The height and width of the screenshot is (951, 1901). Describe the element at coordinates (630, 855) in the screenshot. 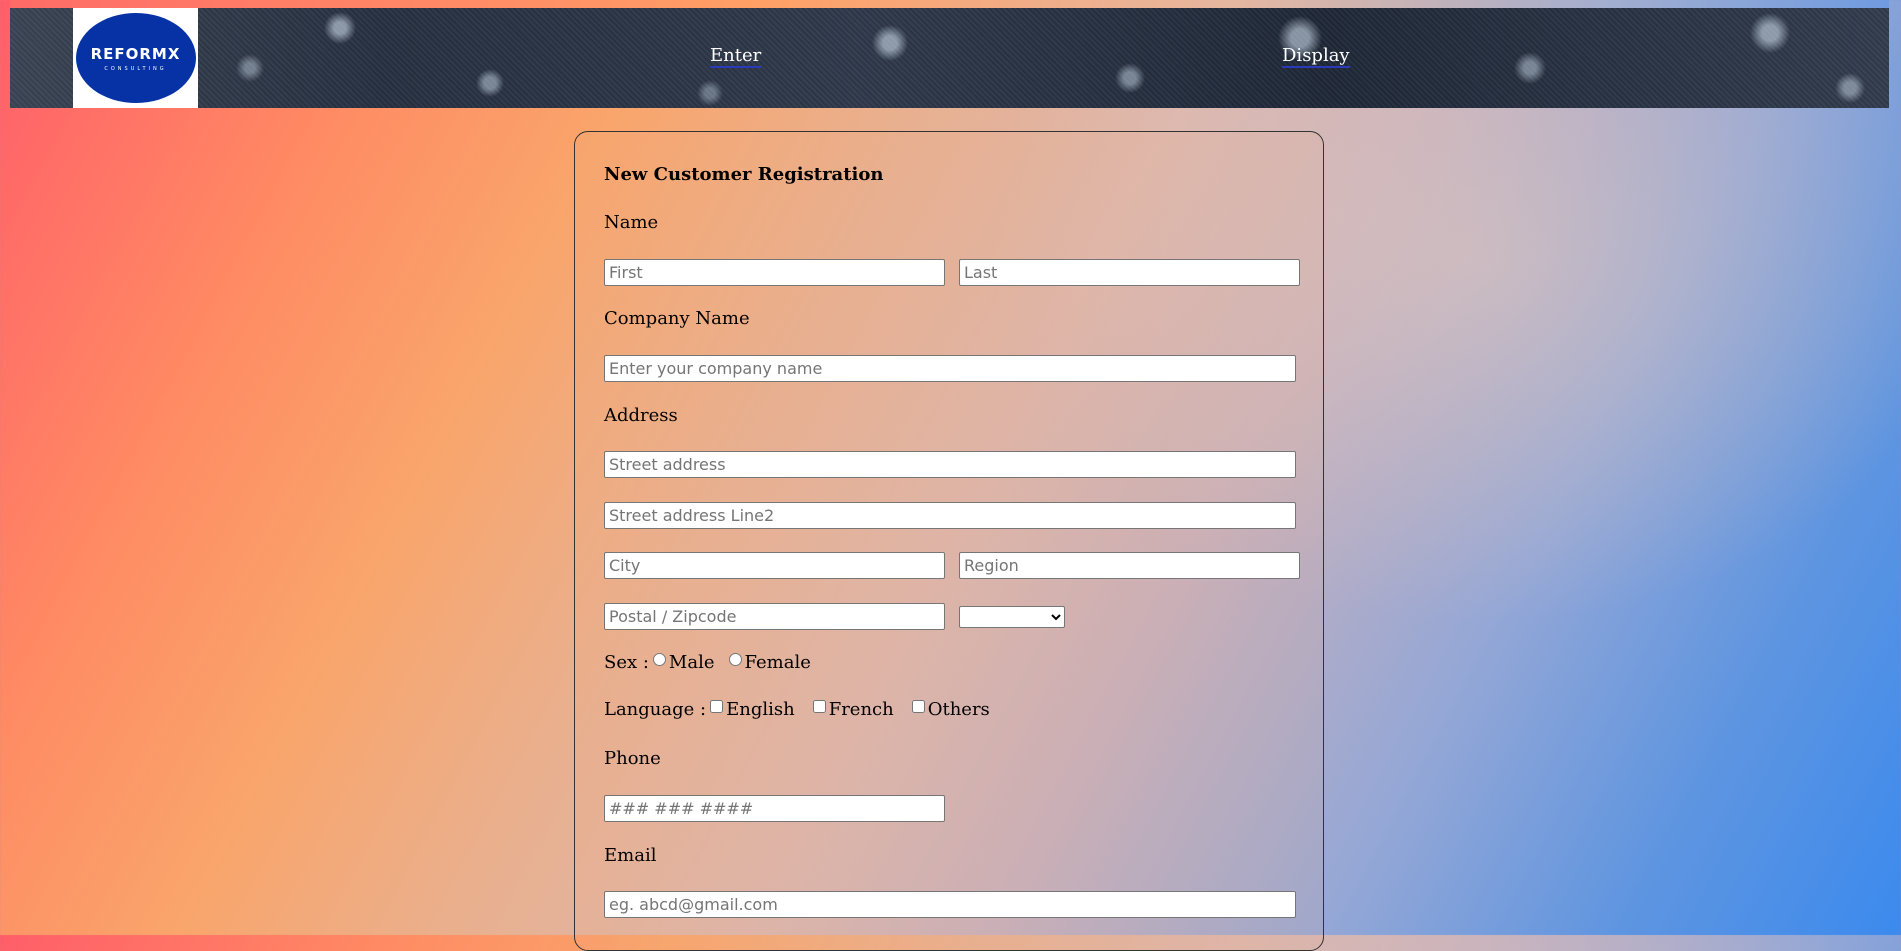

I see `email-label: Email` at that location.